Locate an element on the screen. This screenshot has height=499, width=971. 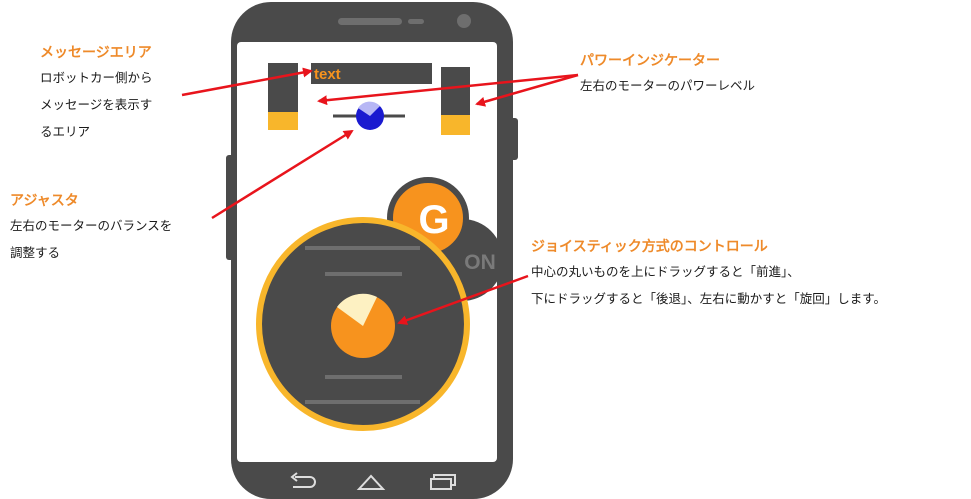
adjuster-title: アジャスタ is located at coordinates (44, 201).